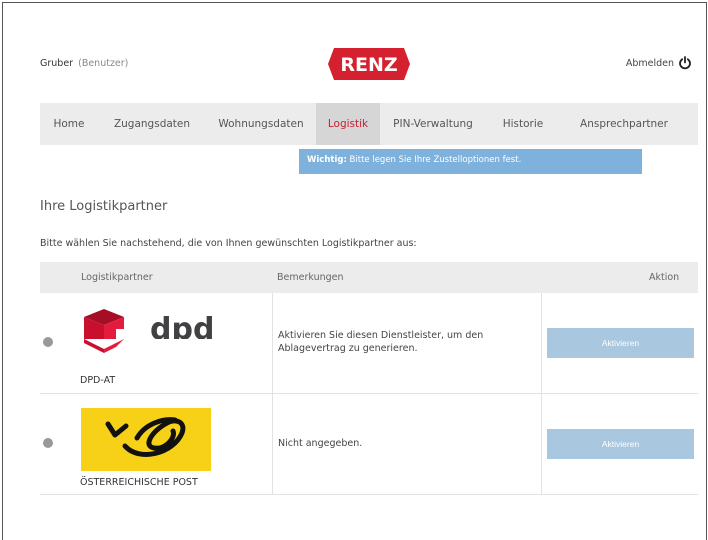 The width and height of the screenshot is (708, 540). Describe the element at coordinates (57, 63) in the screenshot. I see `user-name: Gruber` at that location.